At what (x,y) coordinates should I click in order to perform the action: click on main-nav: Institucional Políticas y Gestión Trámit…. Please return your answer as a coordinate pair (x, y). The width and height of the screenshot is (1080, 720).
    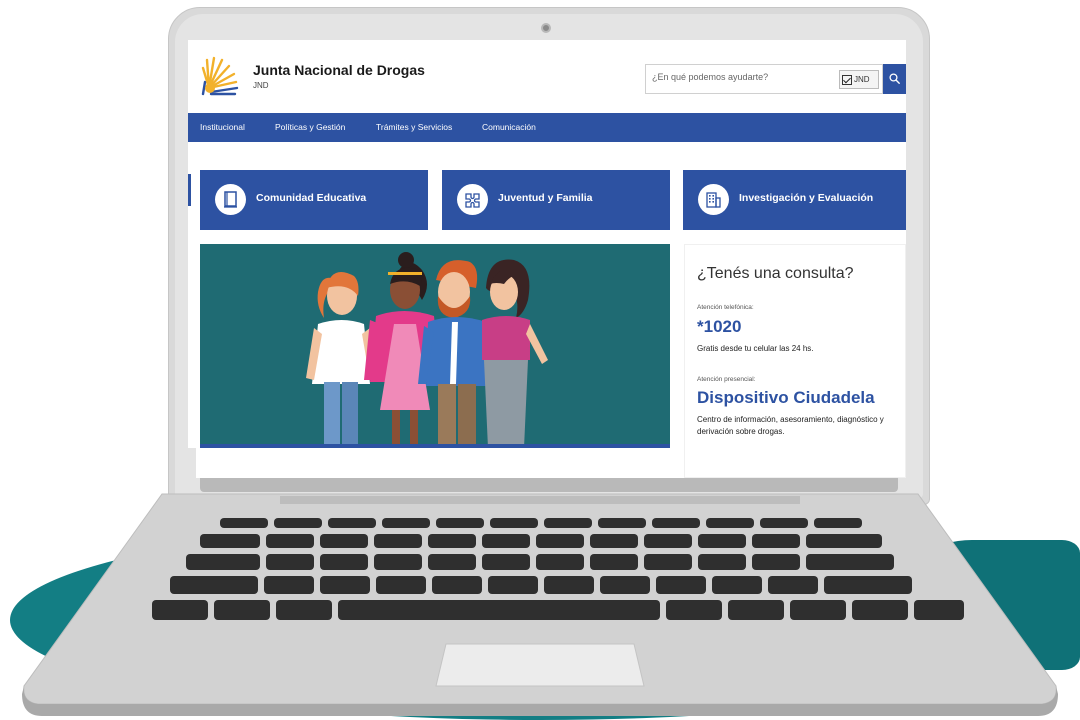
    Looking at the image, I should click on (547, 127).